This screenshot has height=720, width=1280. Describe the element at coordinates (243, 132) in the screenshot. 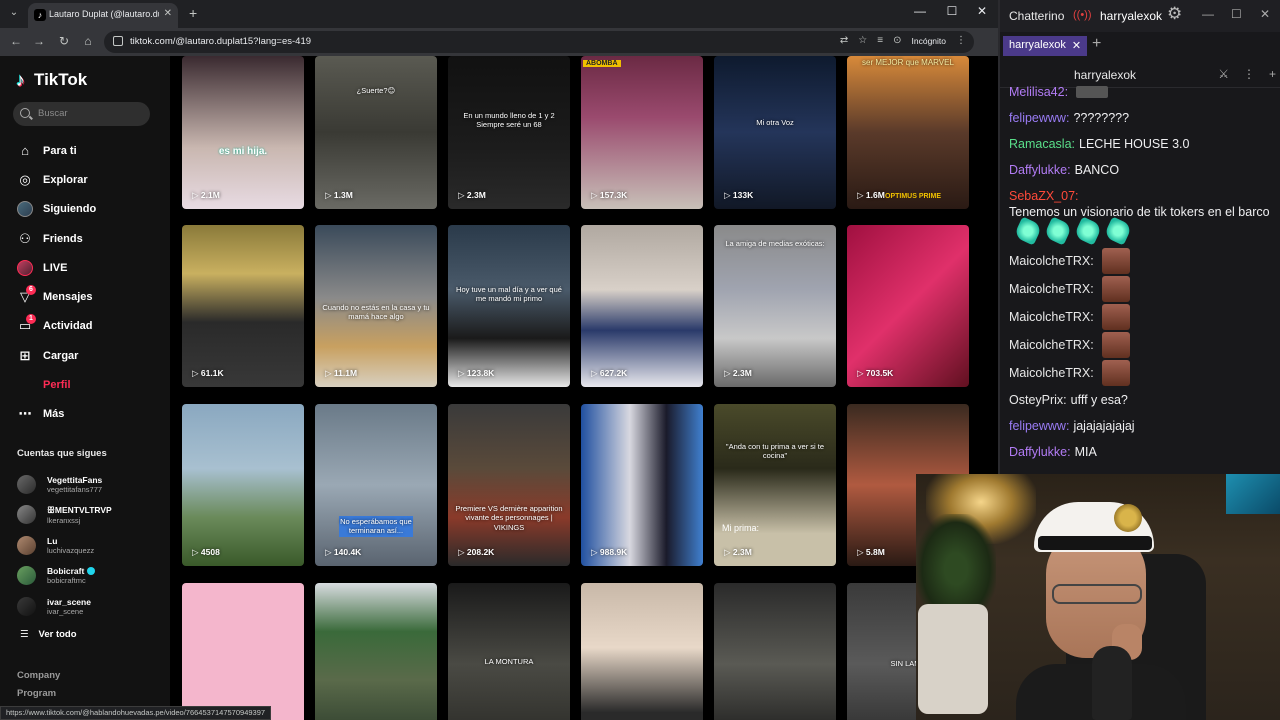

I see `video-tile: es mi hija. ▷ 2.1M` at that location.